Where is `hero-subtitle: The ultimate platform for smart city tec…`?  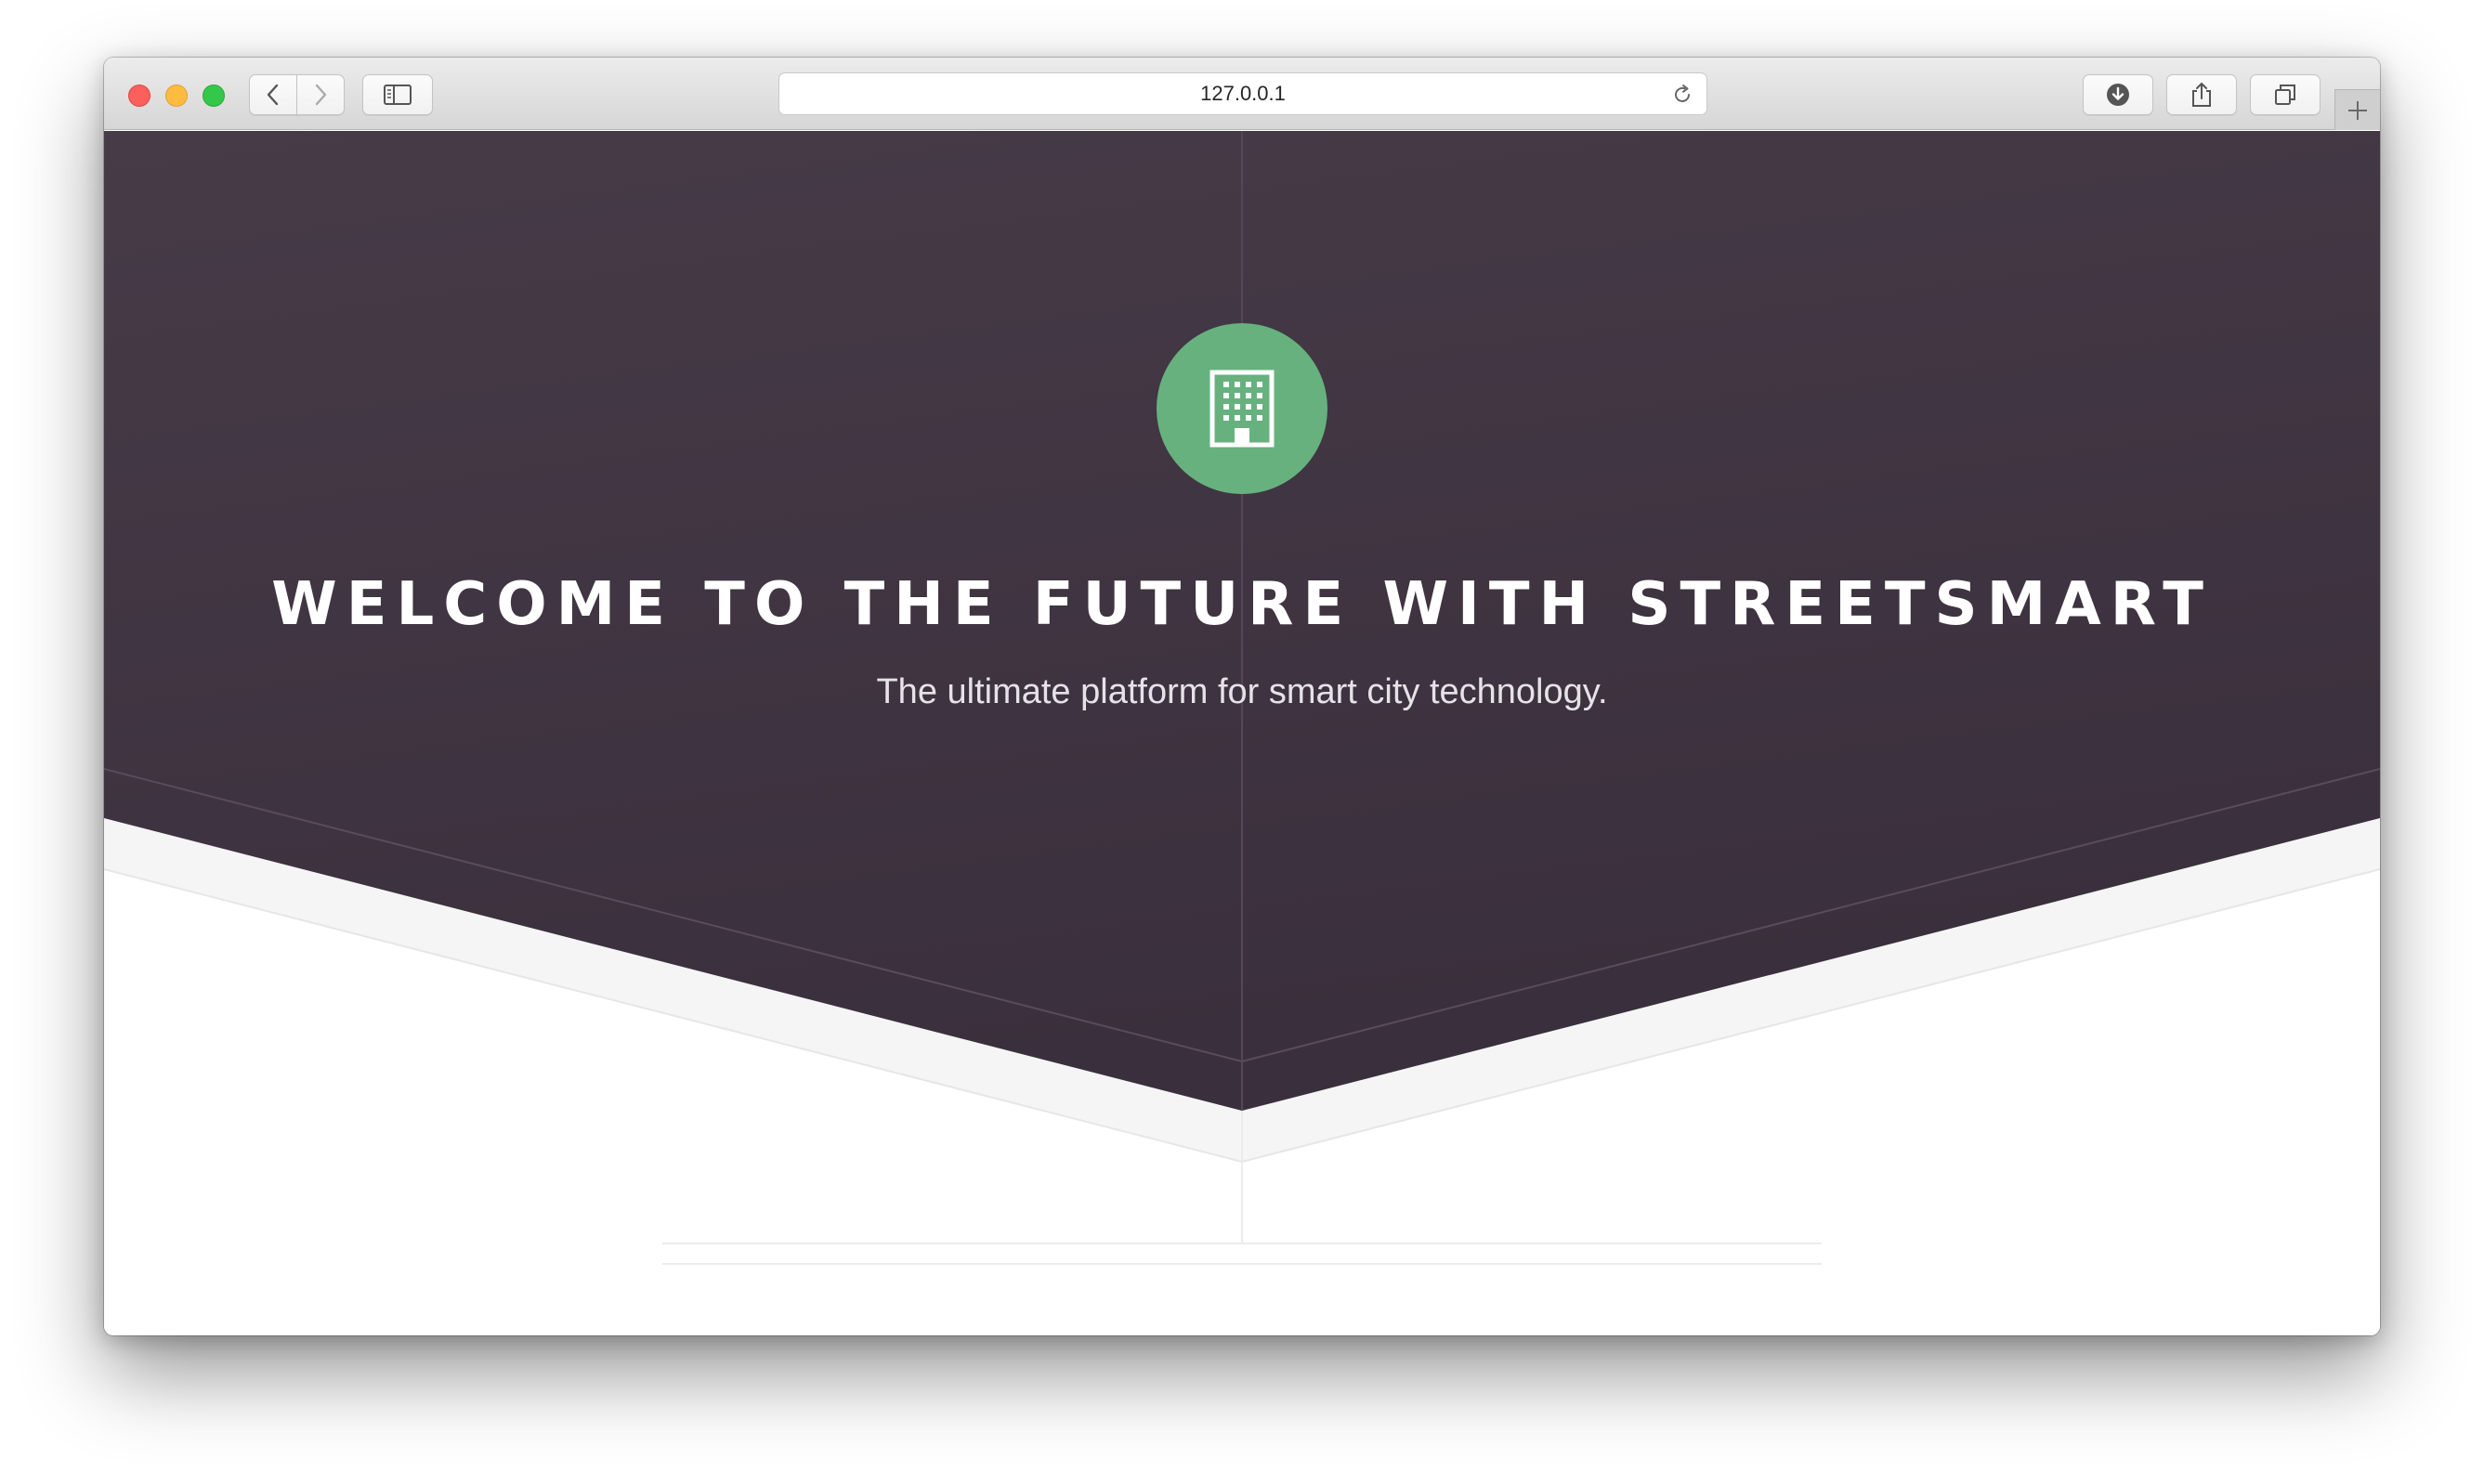
hero-subtitle: The ultimate platform for smart city tec… is located at coordinates (1242, 691).